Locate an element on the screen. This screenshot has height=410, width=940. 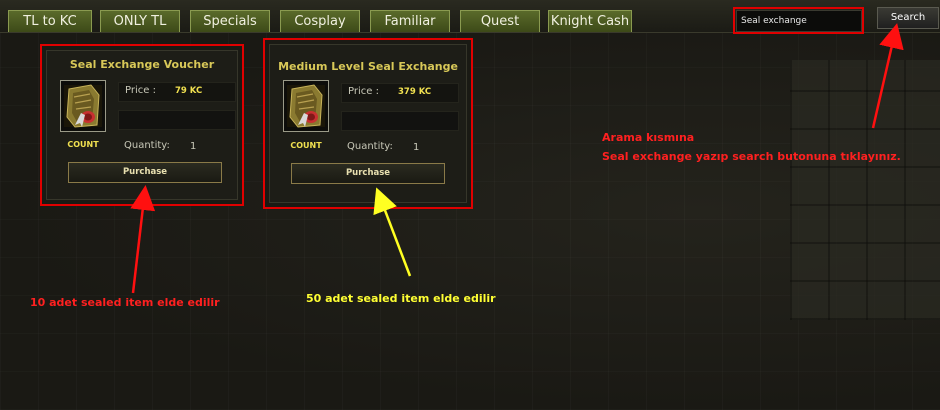
arrow-to-second-item is located at coordinates (392, 232).